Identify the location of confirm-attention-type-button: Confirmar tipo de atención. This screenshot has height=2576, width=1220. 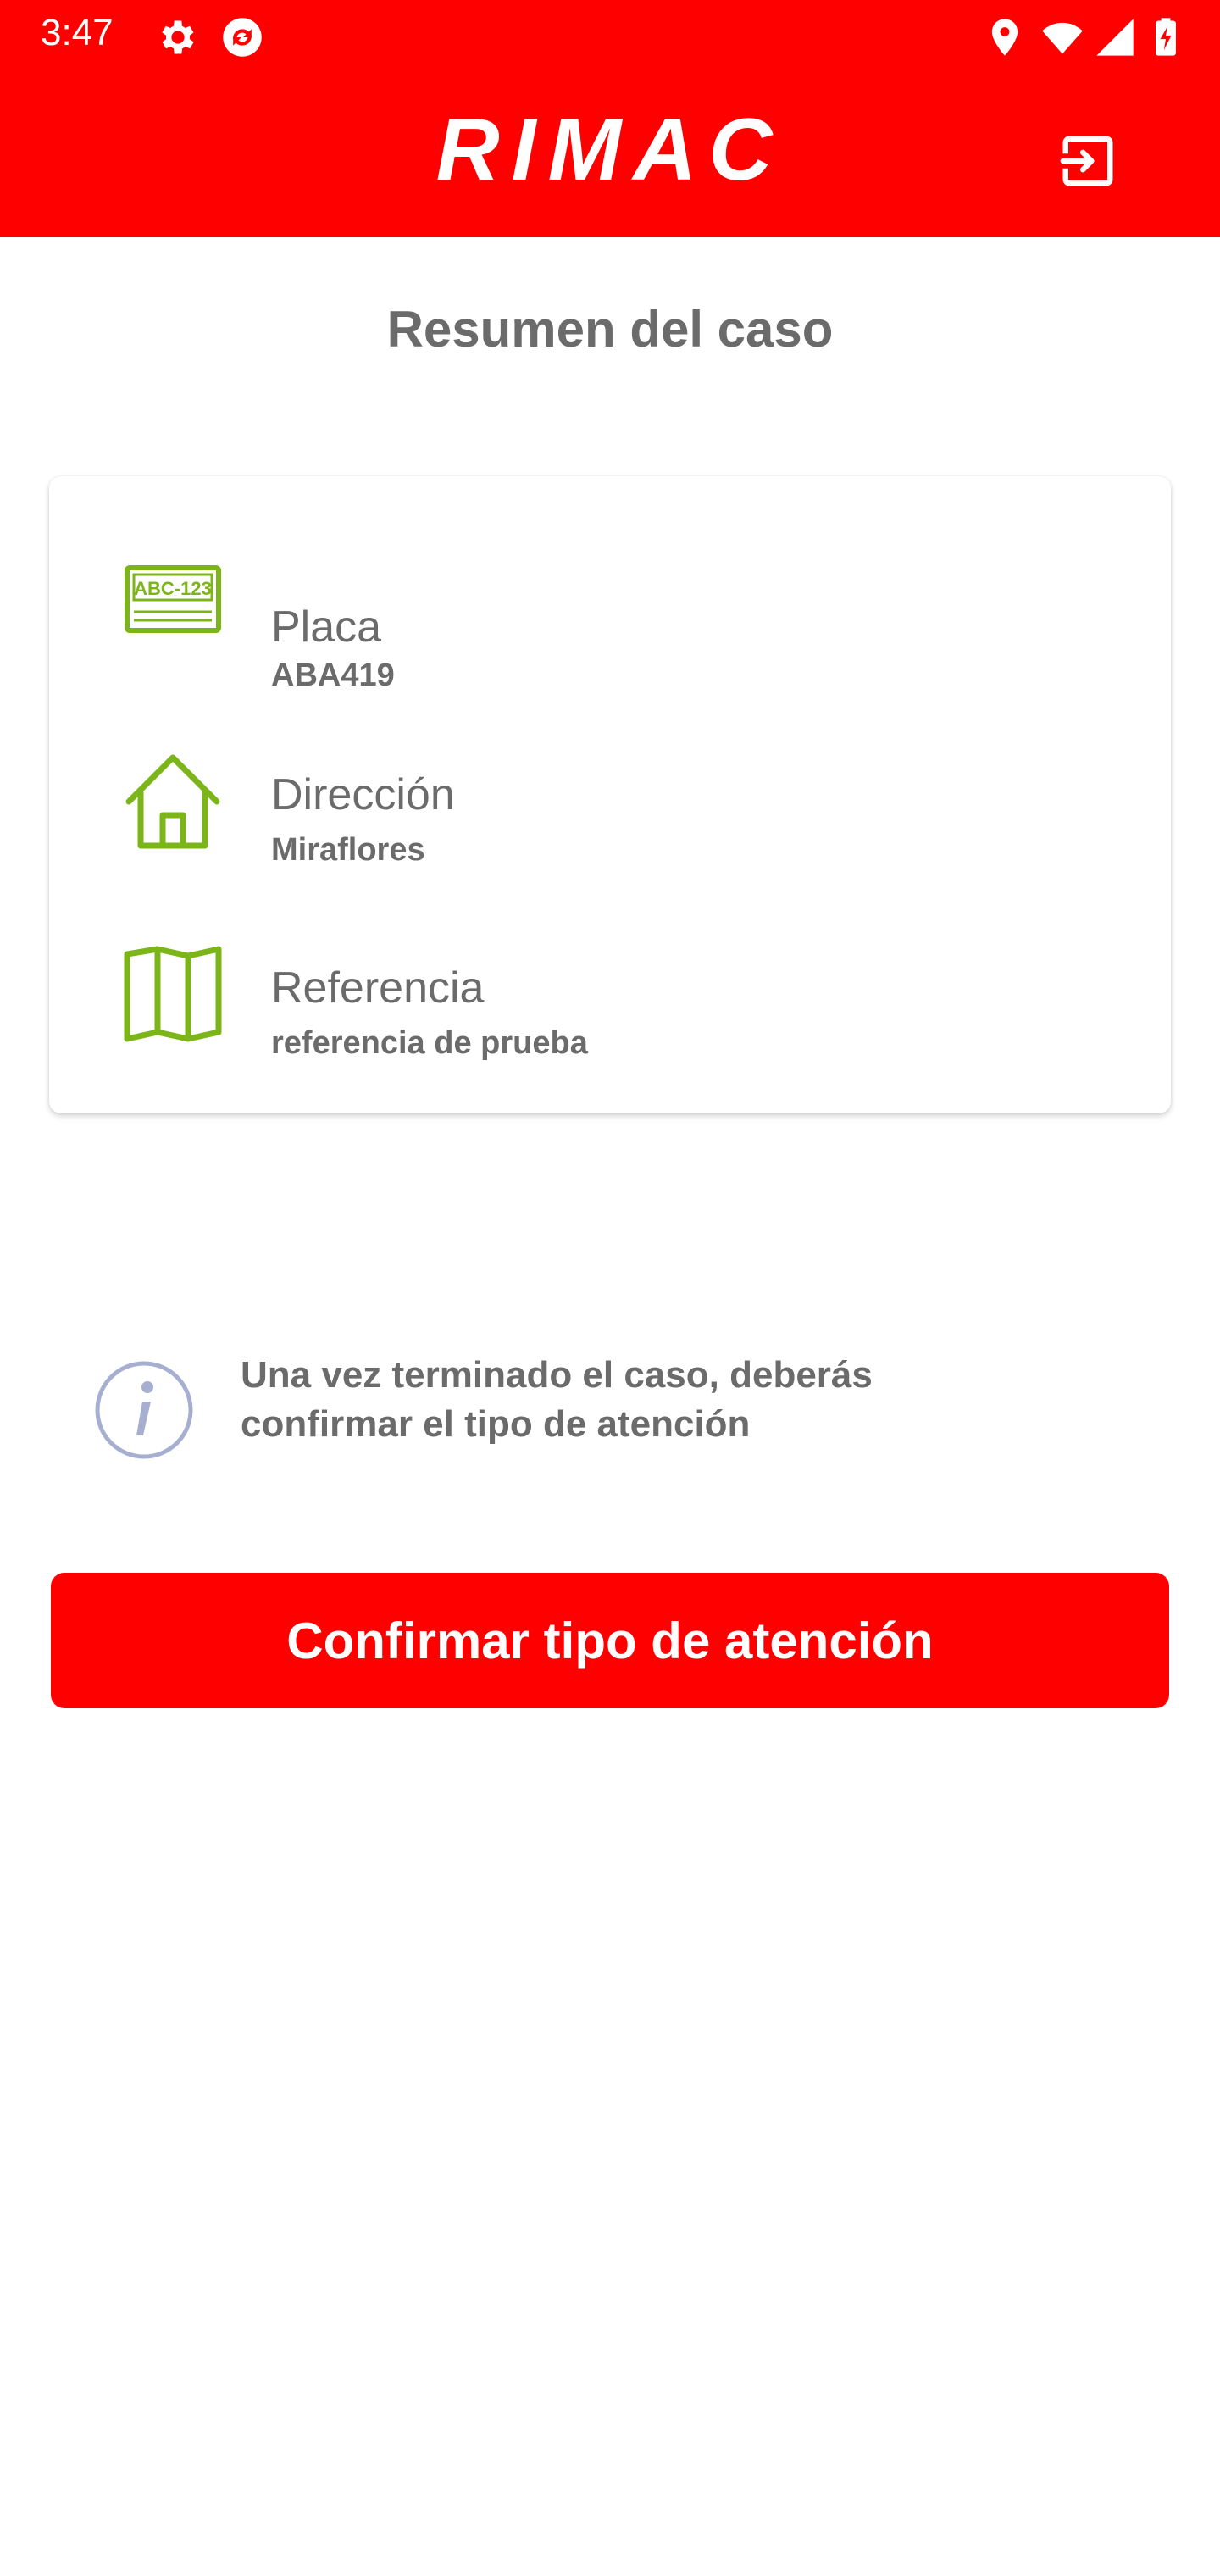
(610, 1640).